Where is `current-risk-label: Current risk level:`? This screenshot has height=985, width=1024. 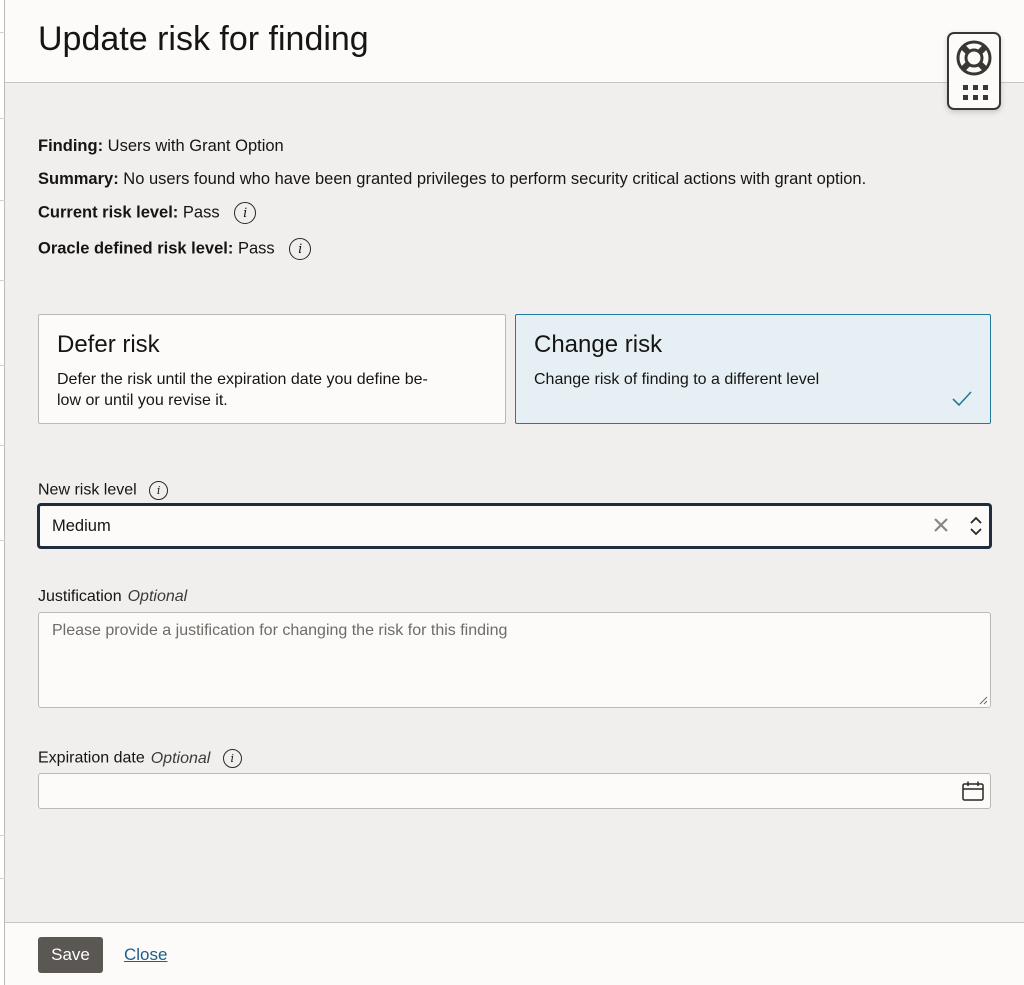
current-risk-label: Current risk level: is located at coordinates (108, 212).